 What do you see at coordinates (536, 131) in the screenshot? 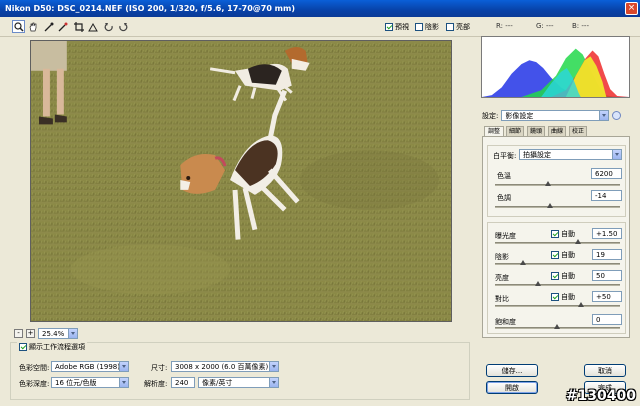
I see `tab-lens: 鏡頭` at bounding box center [536, 131].